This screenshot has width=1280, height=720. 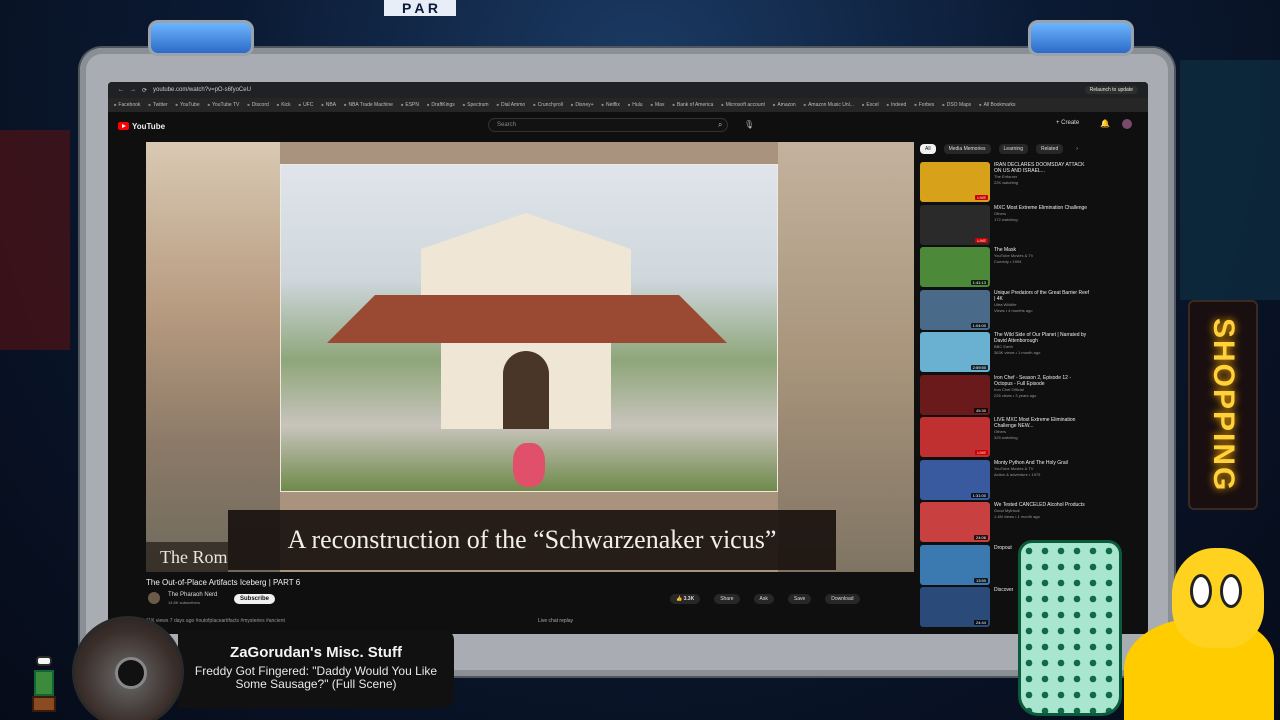 What do you see at coordinates (192, 595) in the screenshot?
I see `channel-name: The Pharaoh Nerd` at bounding box center [192, 595].